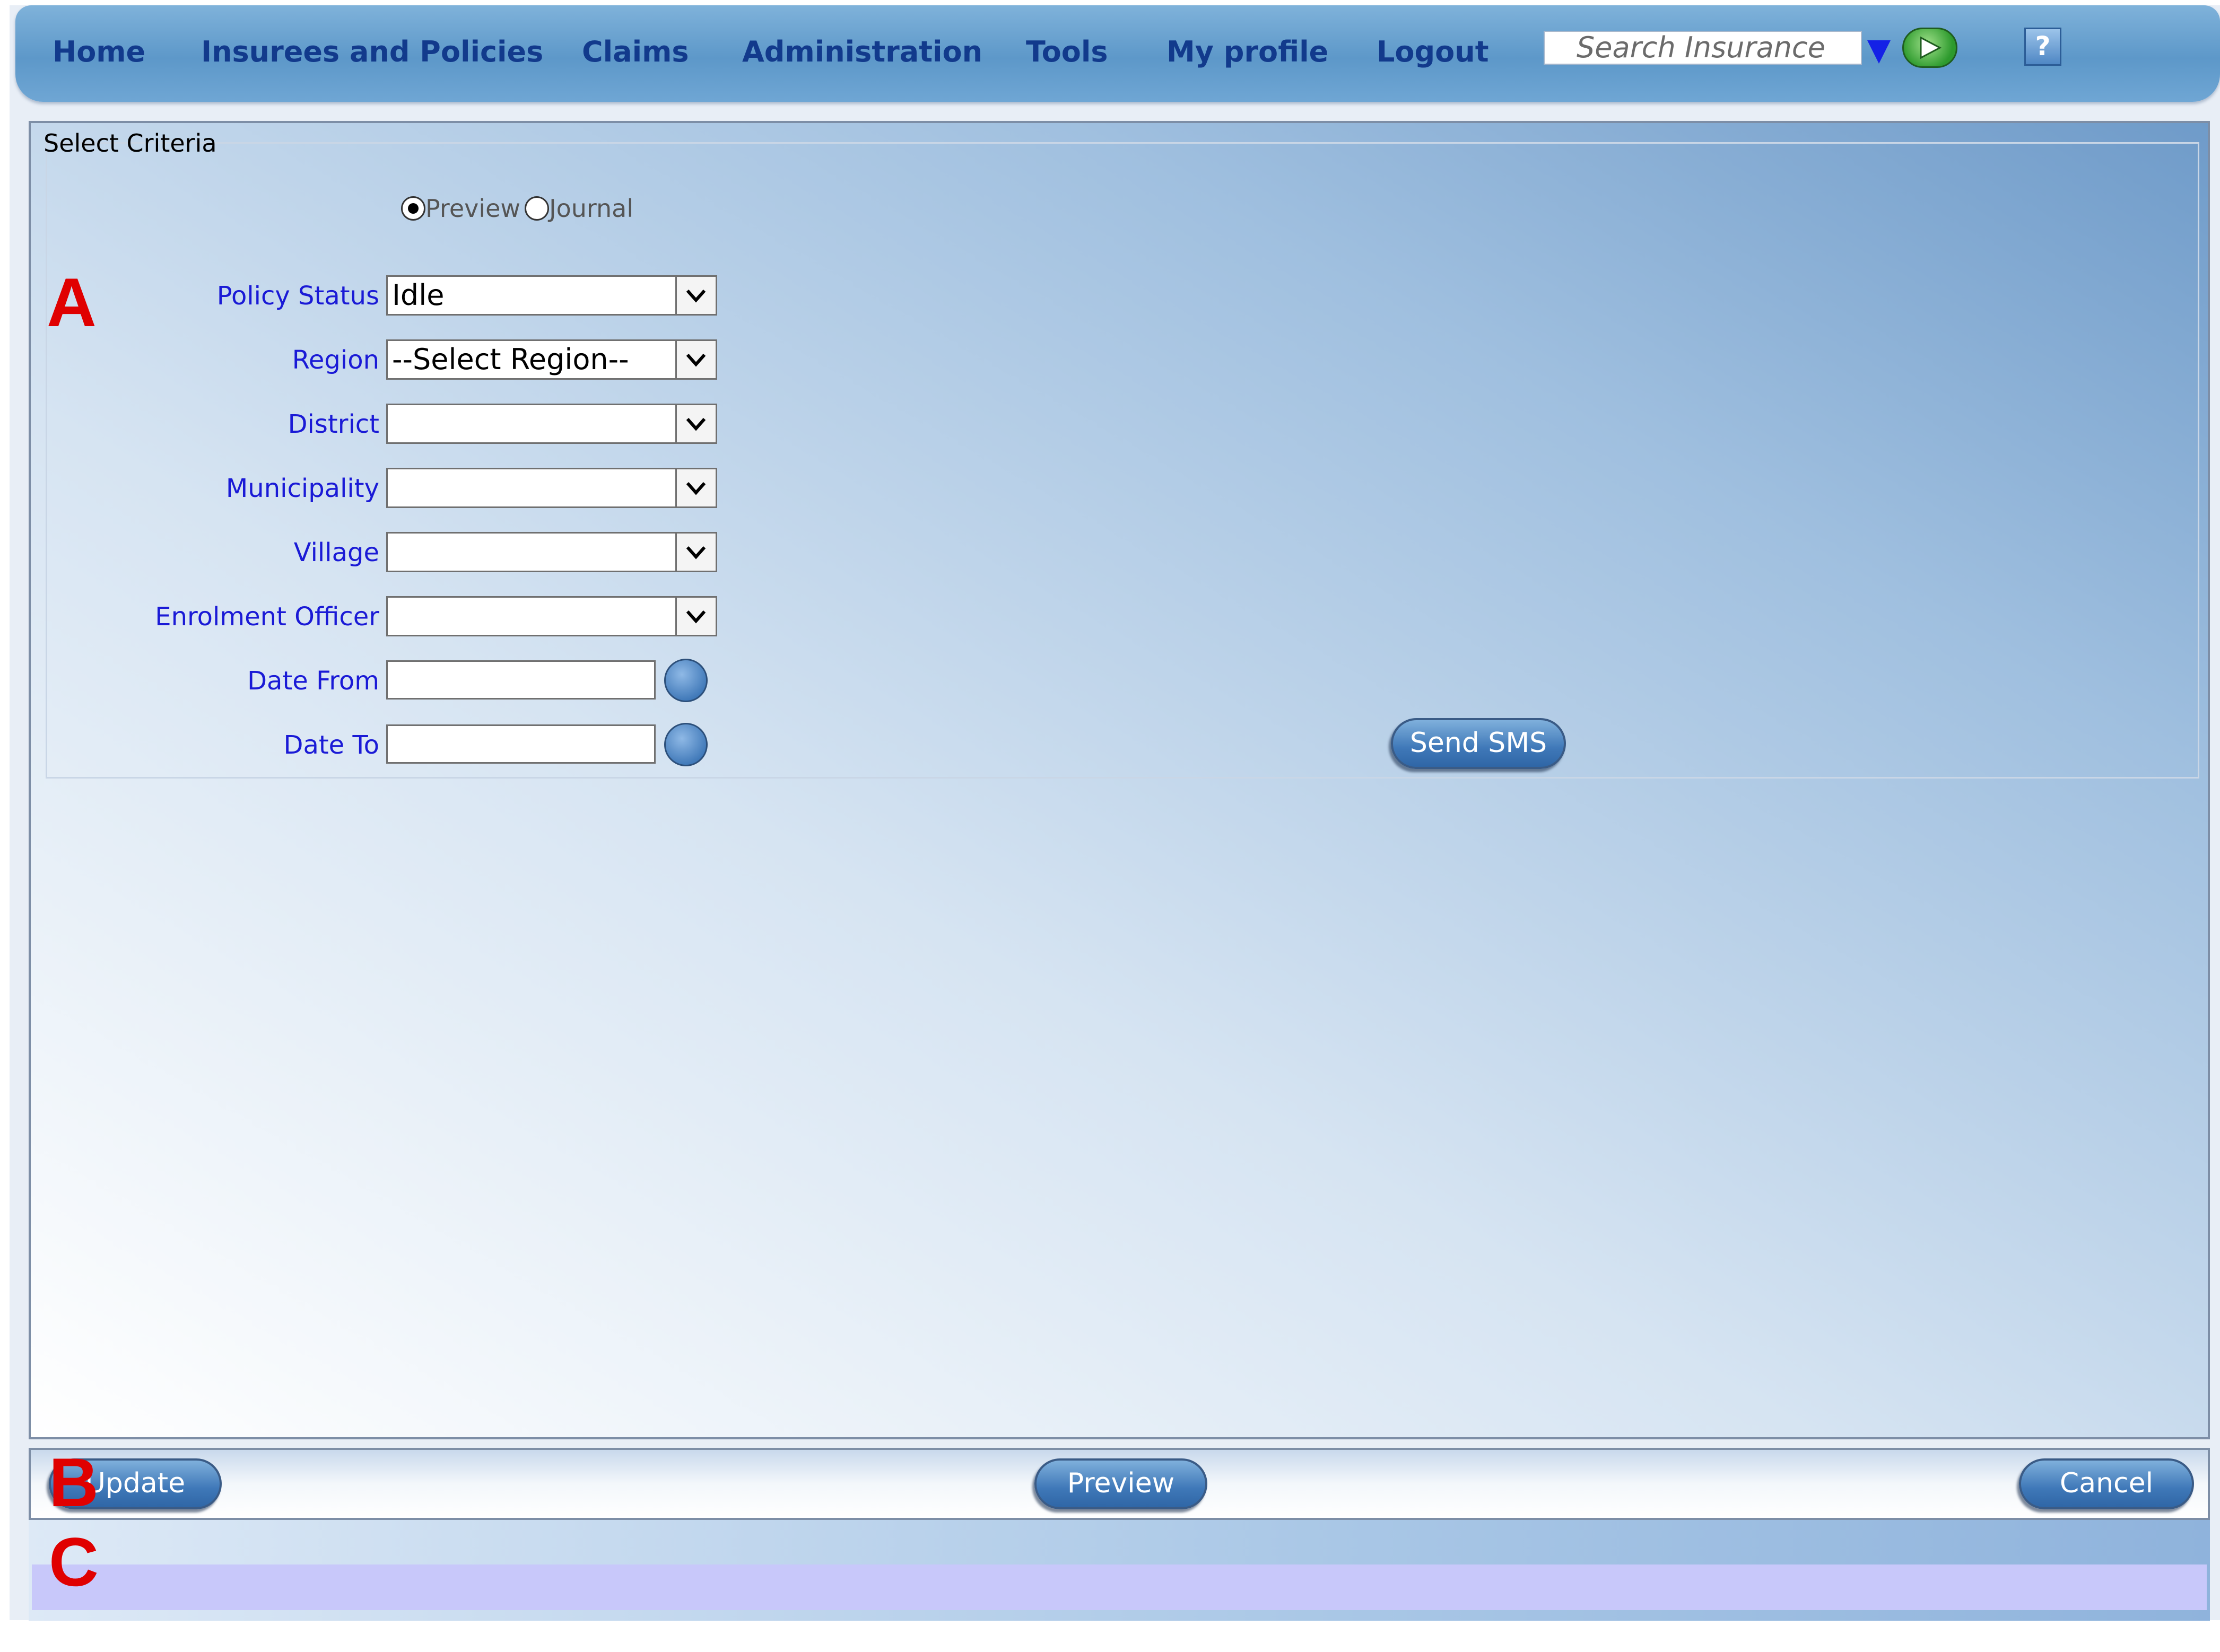  What do you see at coordinates (331, 745) in the screenshot?
I see `date-to-label: Date To` at bounding box center [331, 745].